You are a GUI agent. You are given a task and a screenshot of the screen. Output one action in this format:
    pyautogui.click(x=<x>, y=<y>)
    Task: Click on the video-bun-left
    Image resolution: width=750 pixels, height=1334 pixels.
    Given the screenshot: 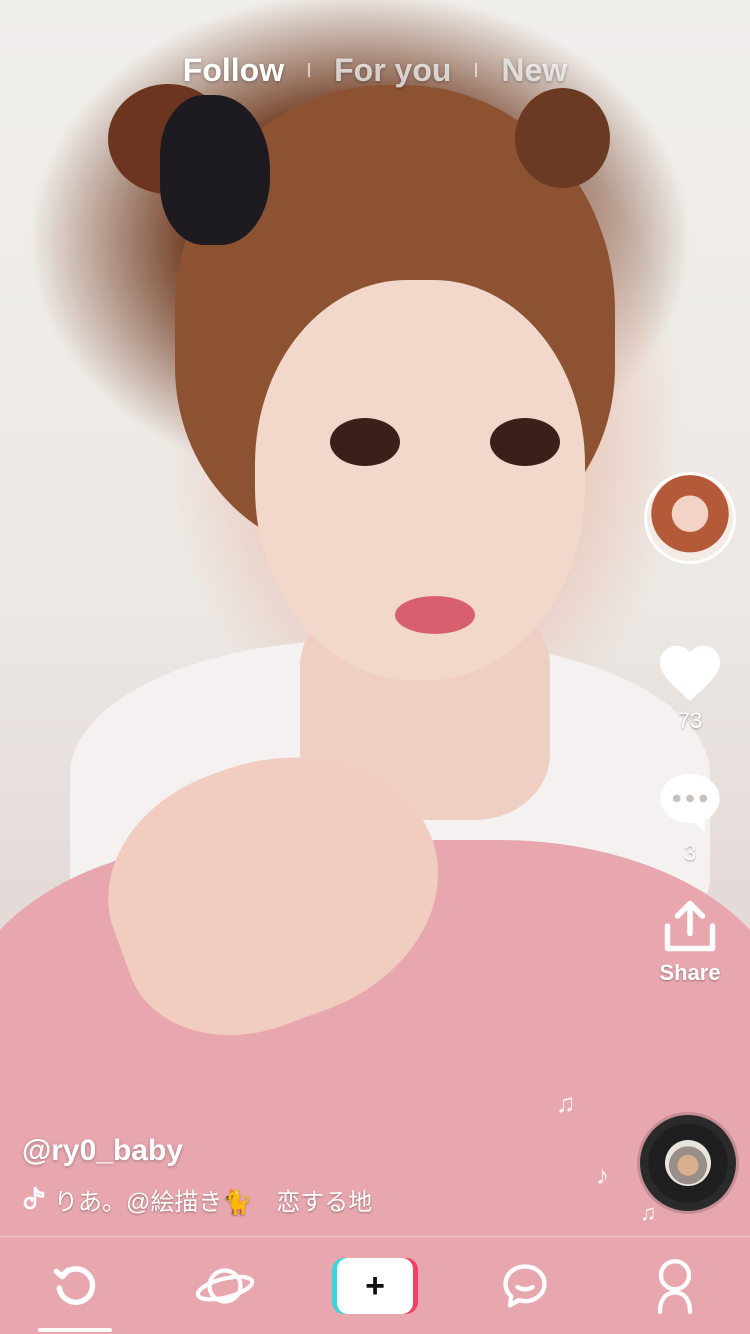 What is the action you would take?
    pyautogui.click(x=168, y=139)
    